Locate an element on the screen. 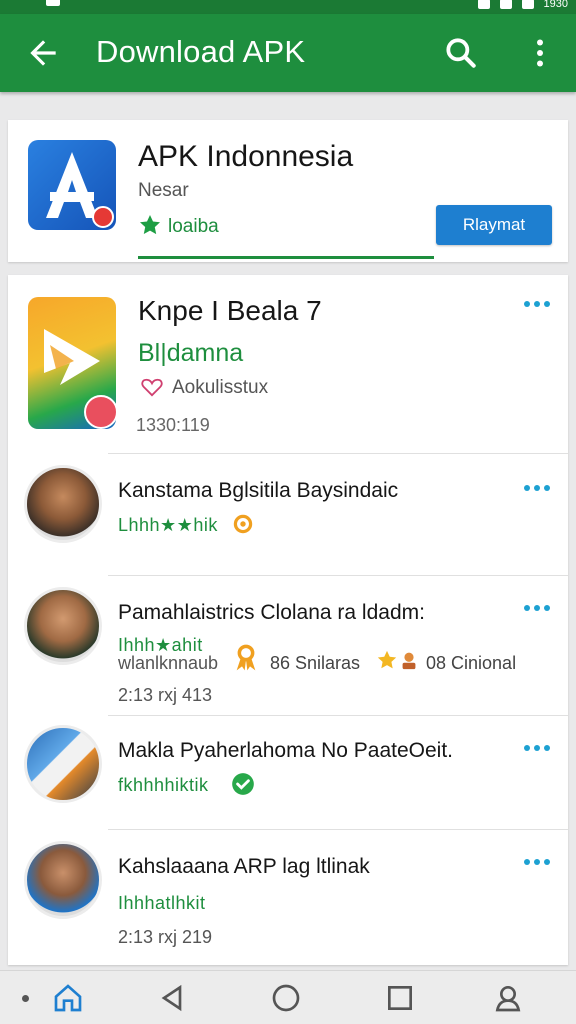  item-count-2: 08 Cinional is located at coordinates (471, 663).